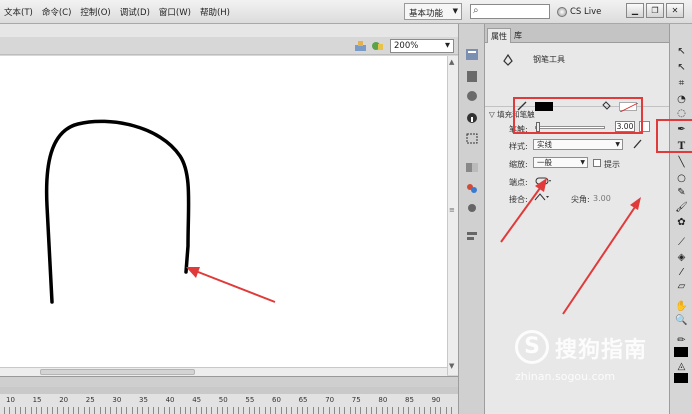 This screenshot has width=692, height=414. Describe the element at coordinates (577, 33) in the screenshot. I see `panel-tab-bar: 属性 库` at that location.